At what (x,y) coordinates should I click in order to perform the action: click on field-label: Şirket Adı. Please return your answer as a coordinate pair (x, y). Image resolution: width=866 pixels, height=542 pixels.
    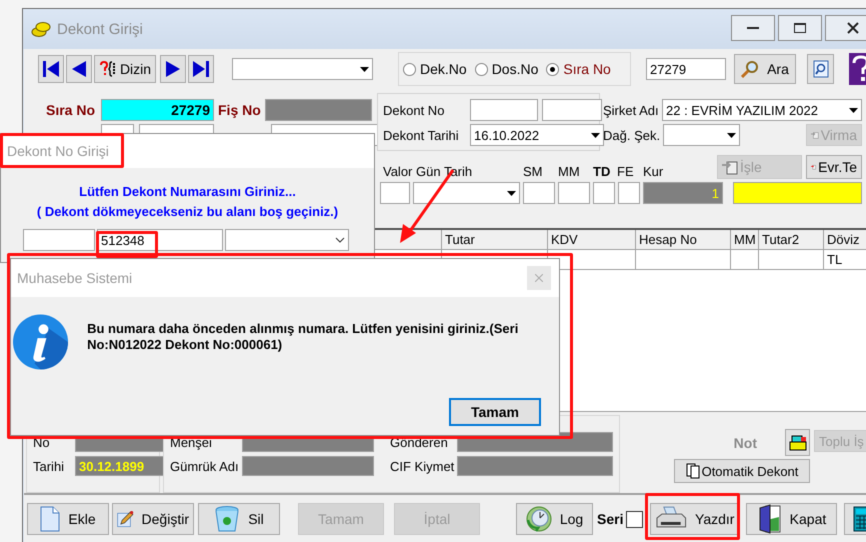
    Looking at the image, I should click on (631, 110).